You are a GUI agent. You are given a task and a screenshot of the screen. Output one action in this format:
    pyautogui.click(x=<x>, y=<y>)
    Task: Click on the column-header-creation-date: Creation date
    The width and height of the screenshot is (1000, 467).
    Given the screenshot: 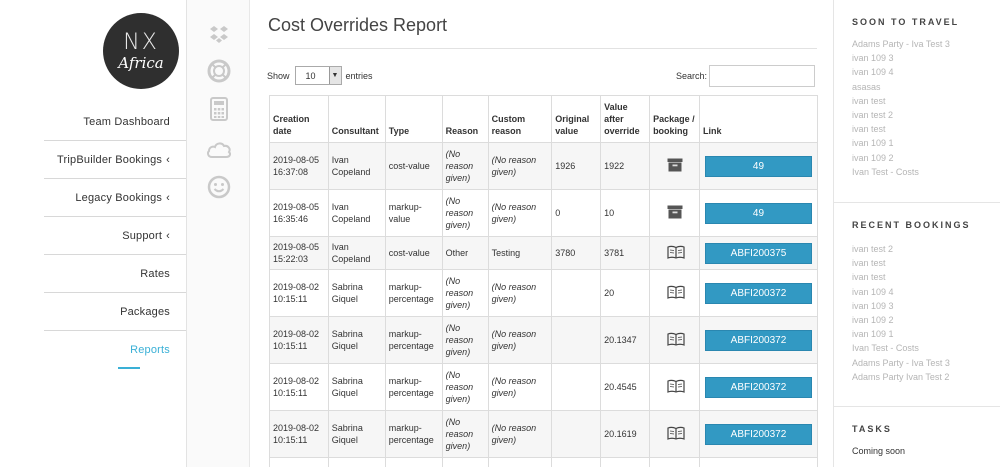 What is the action you would take?
    pyautogui.click(x=299, y=119)
    